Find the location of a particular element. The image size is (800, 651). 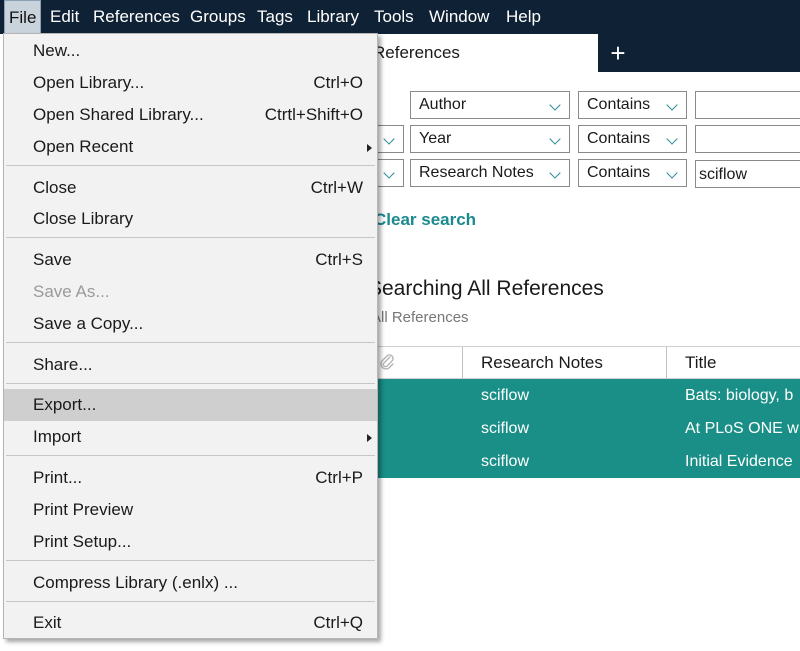

menu-item-print-preview: Print Preview is located at coordinates (190, 510).